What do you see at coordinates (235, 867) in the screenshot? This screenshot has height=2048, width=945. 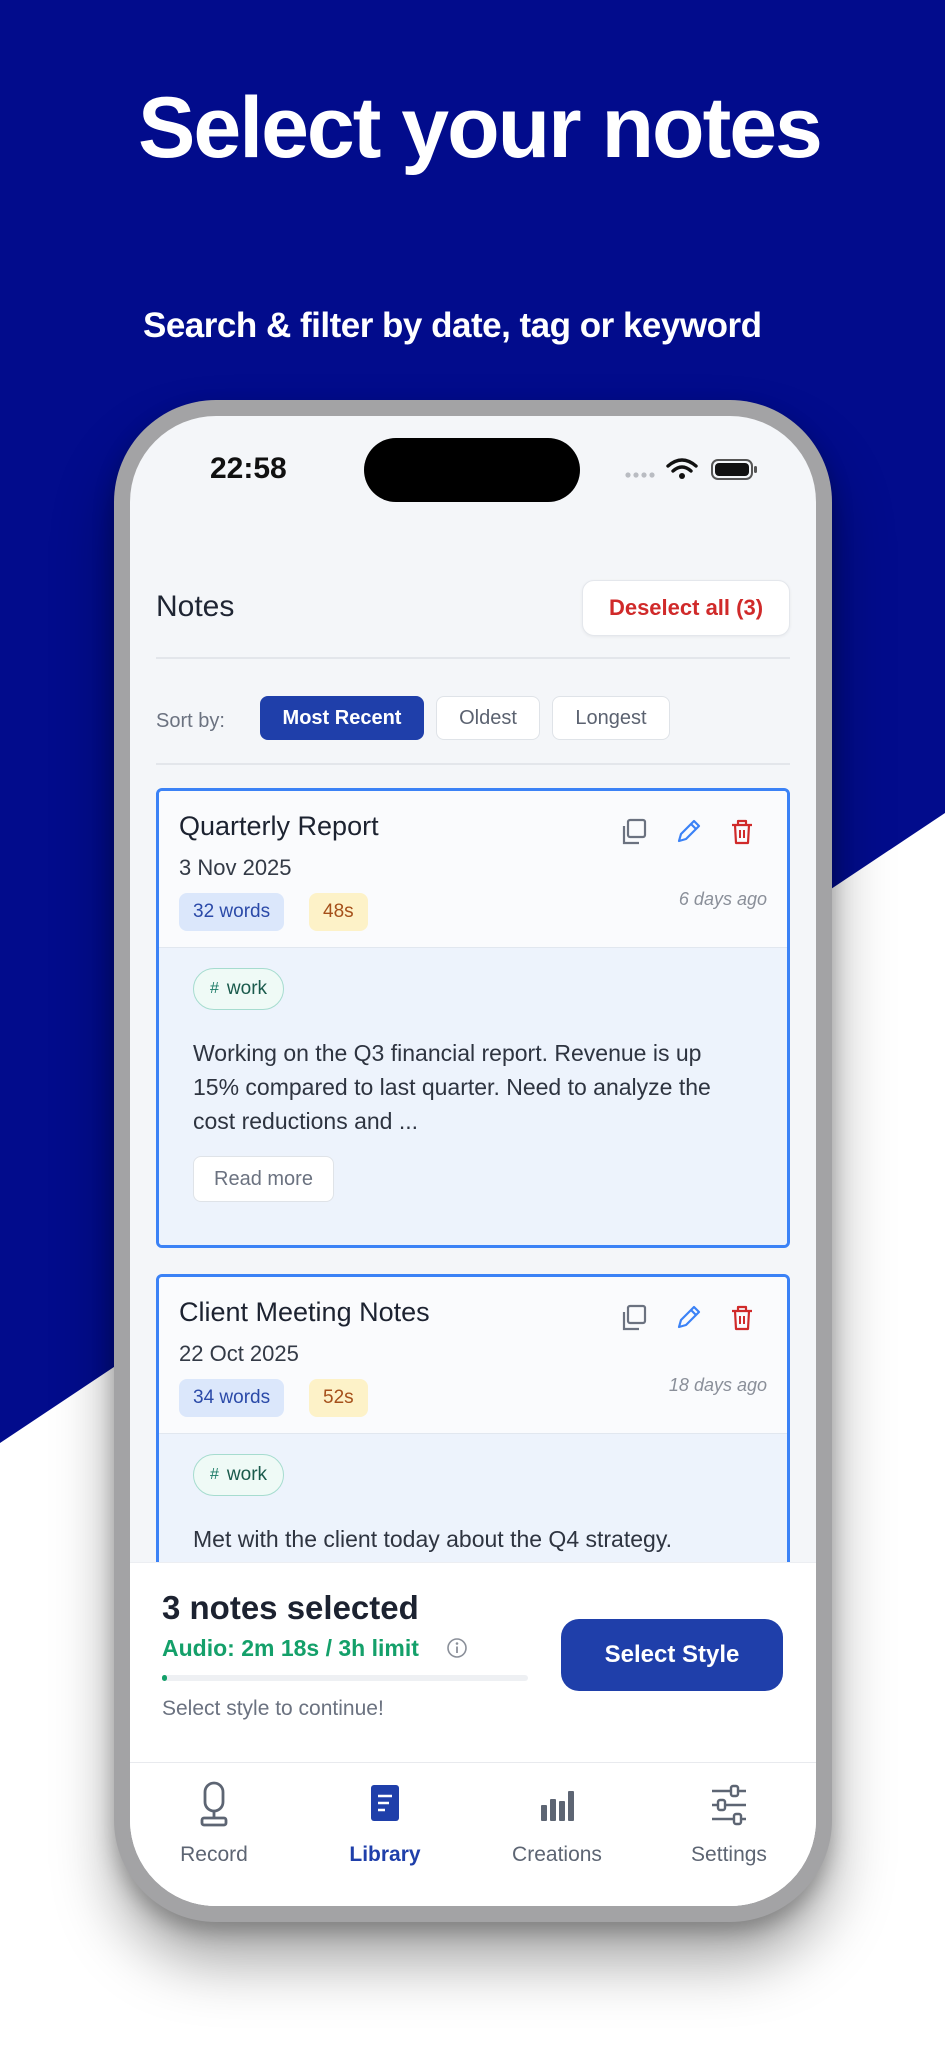 I see `note-date: 3 Nov 2025` at bounding box center [235, 867].